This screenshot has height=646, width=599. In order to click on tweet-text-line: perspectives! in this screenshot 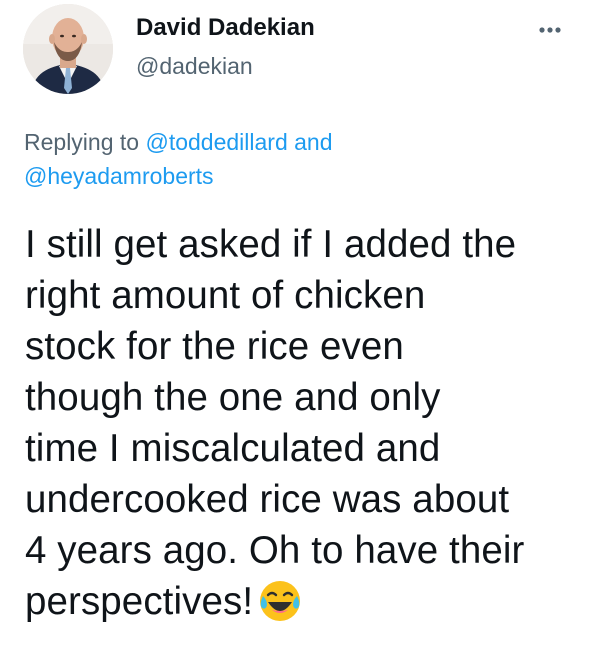, I will do `click(139, 601)`.